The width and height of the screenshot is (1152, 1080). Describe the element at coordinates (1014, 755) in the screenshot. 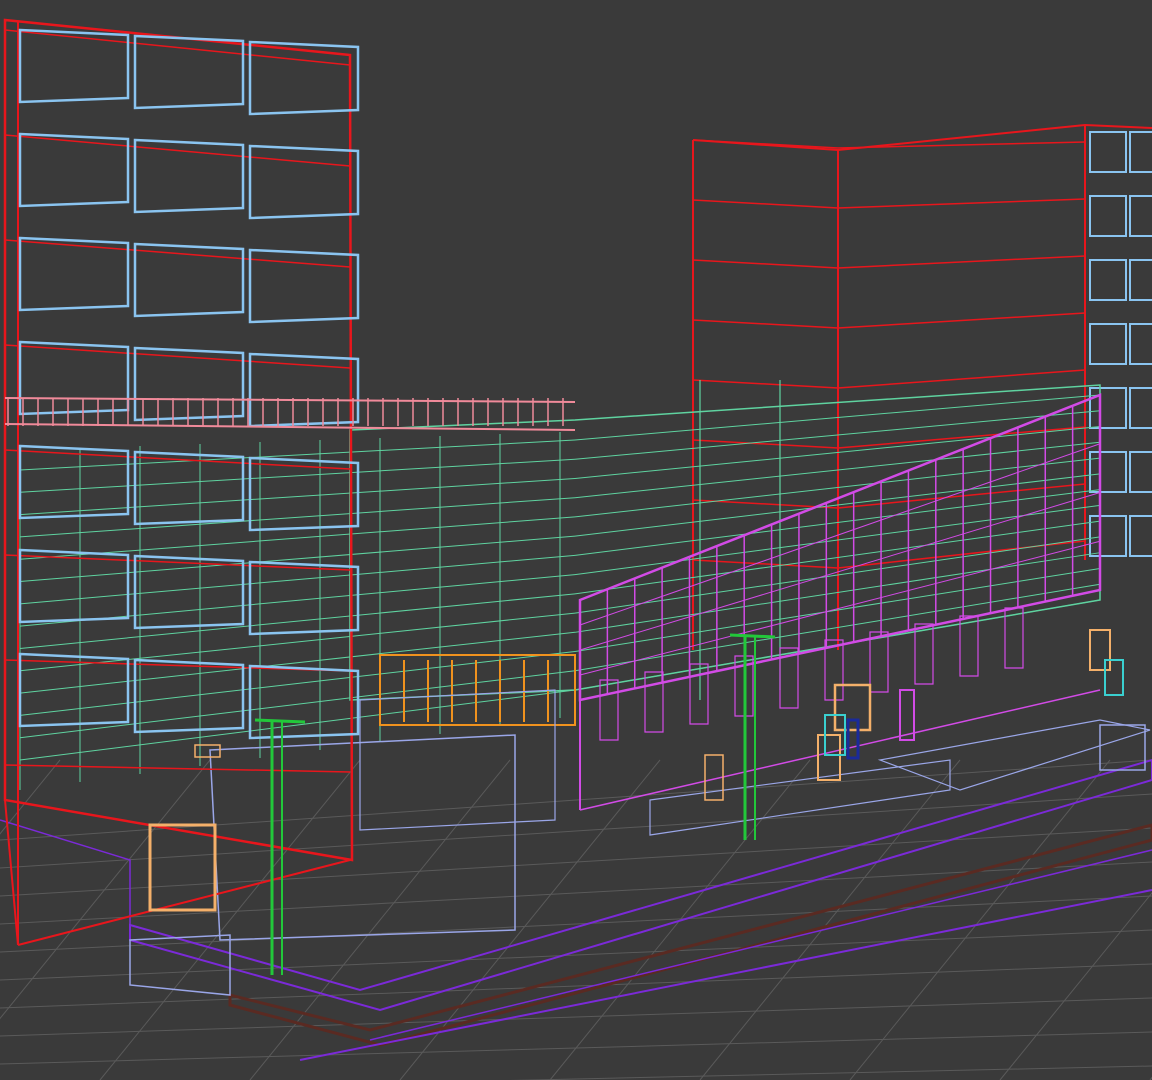

I see `bench-box` at that location.